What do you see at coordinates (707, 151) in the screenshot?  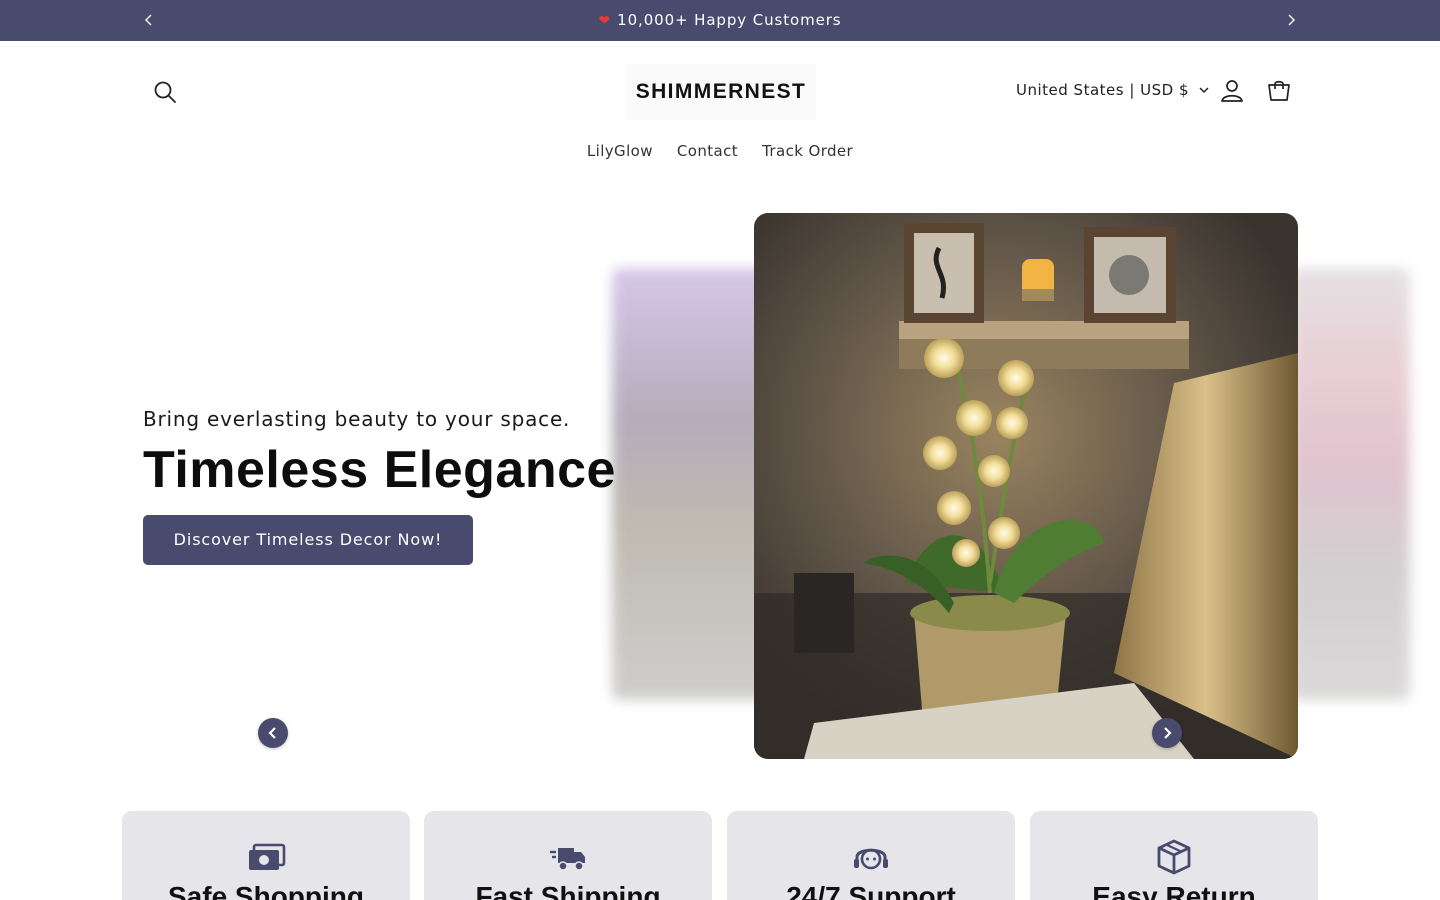 I see `nav-item-contact: Contact` at bounding box center [707, 151].